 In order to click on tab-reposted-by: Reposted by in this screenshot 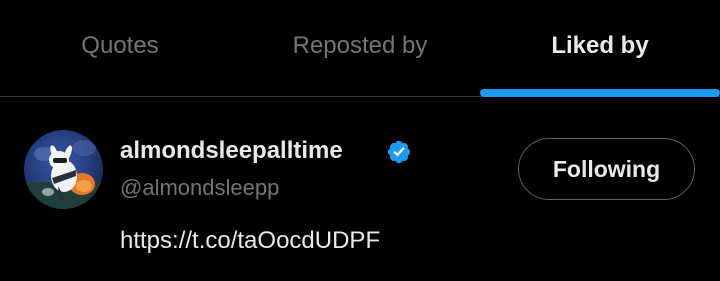, I will do `click(360, 48)`.